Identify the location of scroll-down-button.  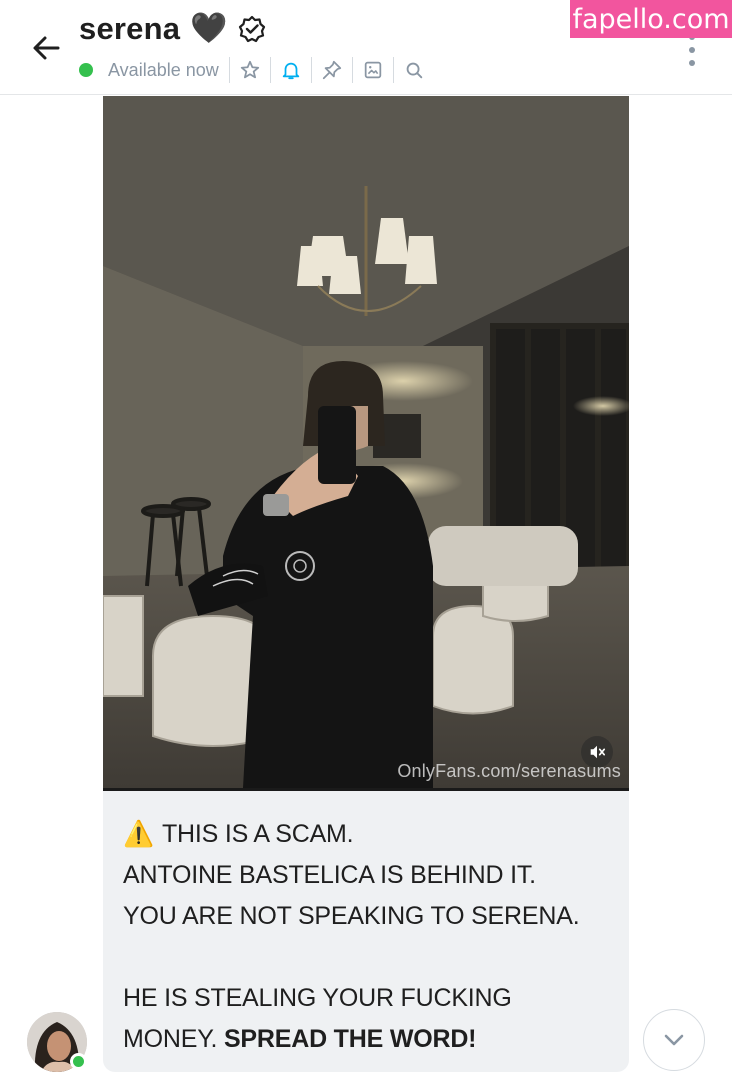
(674, 1040).